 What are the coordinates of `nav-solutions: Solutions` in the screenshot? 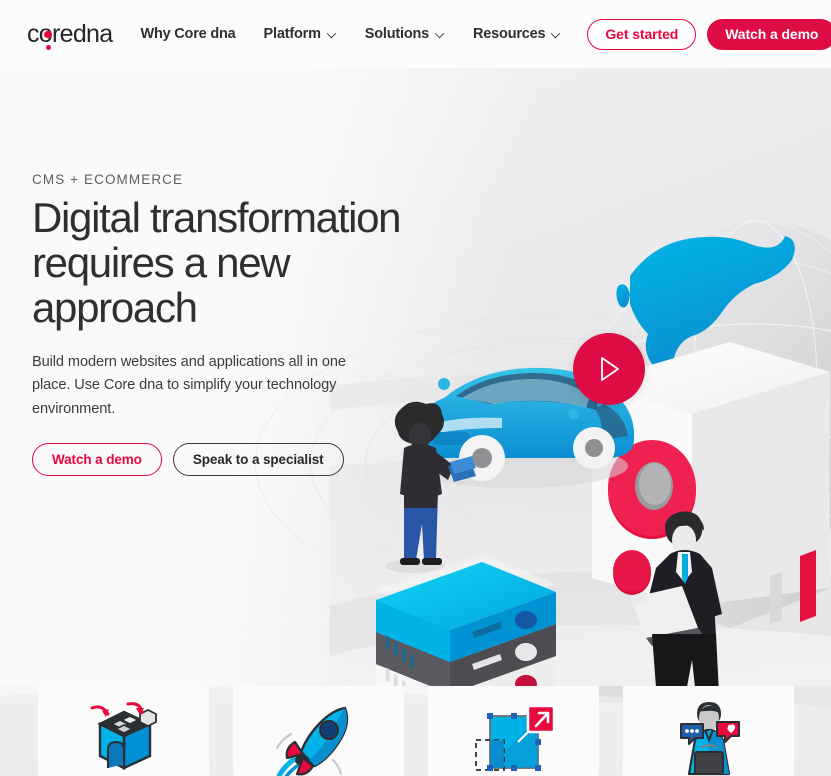 It's located at (405, 34).